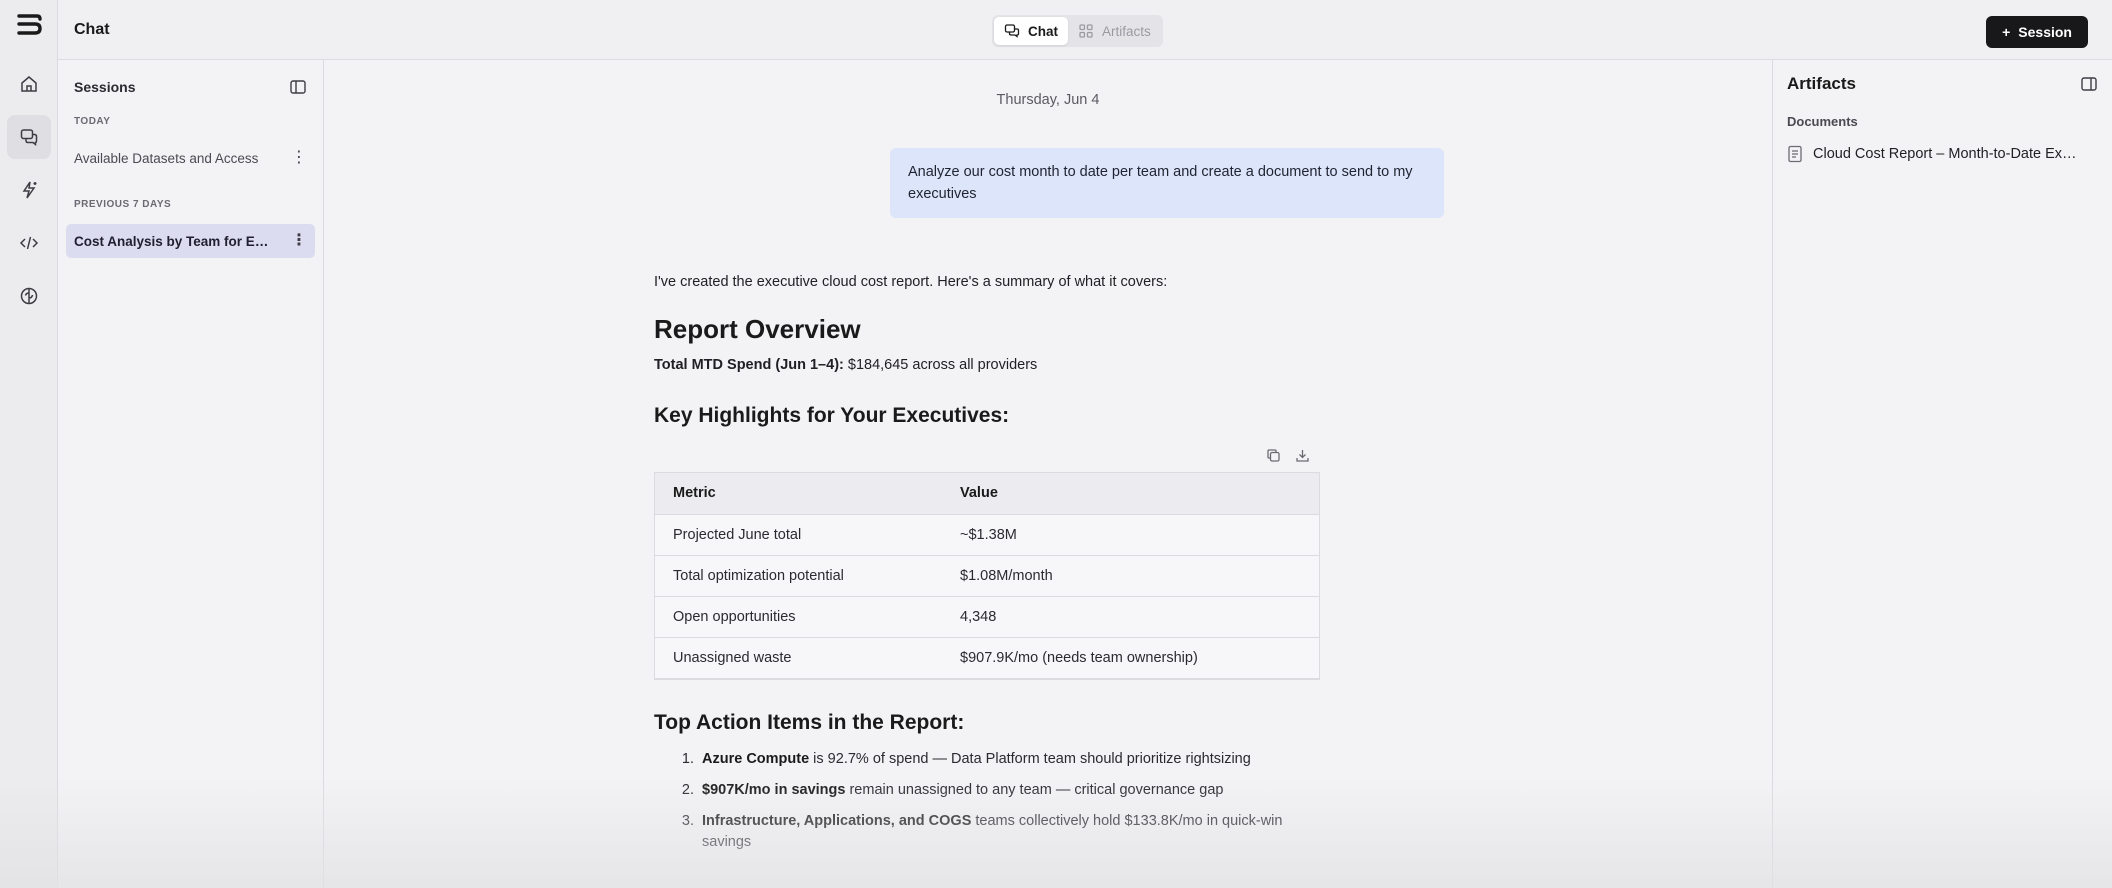  What do you see at coordinates (190, 87) in the screenshot?
I see `sessions-header: Sessions` at bounding box center [190, 87].